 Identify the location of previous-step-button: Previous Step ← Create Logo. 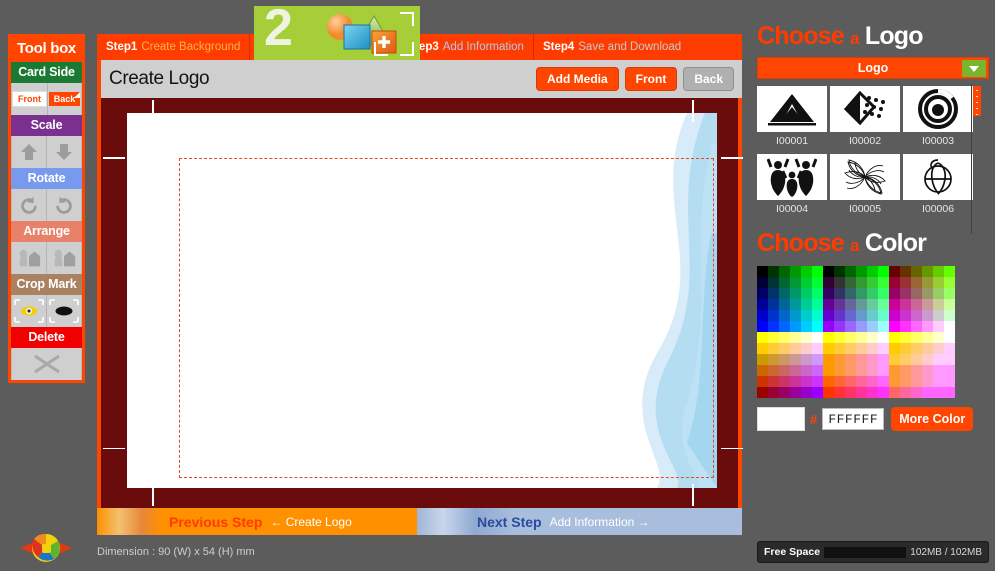
(257, 521).